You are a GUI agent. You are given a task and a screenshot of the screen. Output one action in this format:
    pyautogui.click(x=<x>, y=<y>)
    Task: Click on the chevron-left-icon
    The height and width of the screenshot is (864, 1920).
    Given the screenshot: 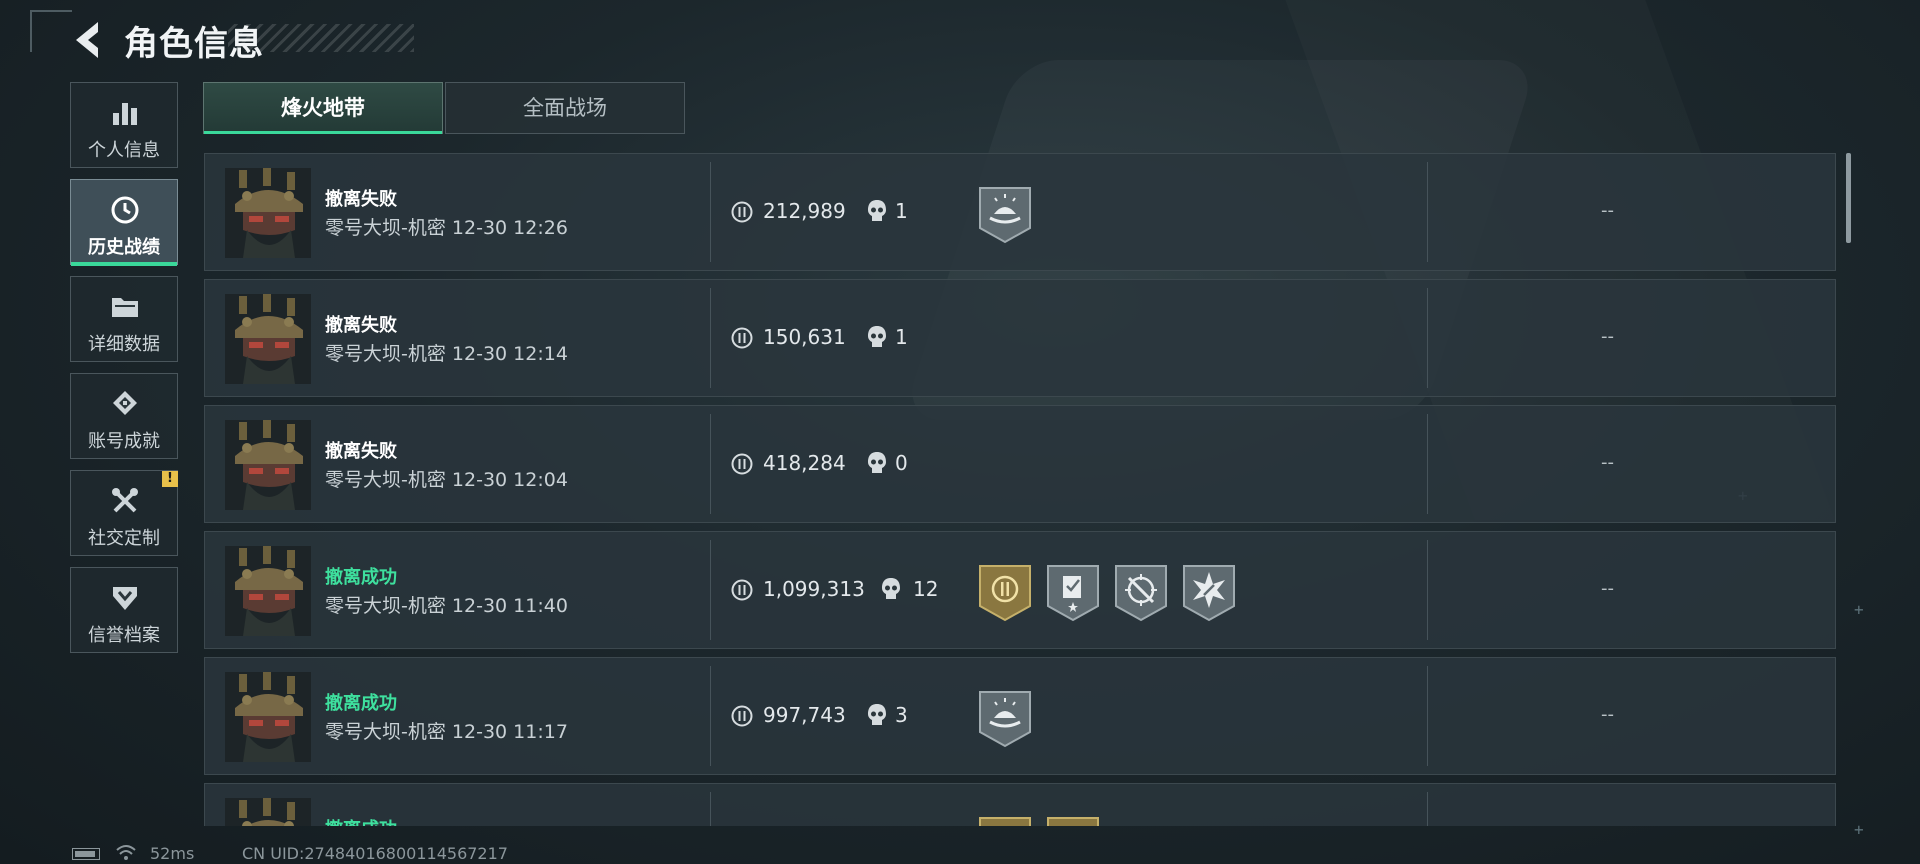 What is the action you would take?
    pyautogui.click(x=87, y=40)
    